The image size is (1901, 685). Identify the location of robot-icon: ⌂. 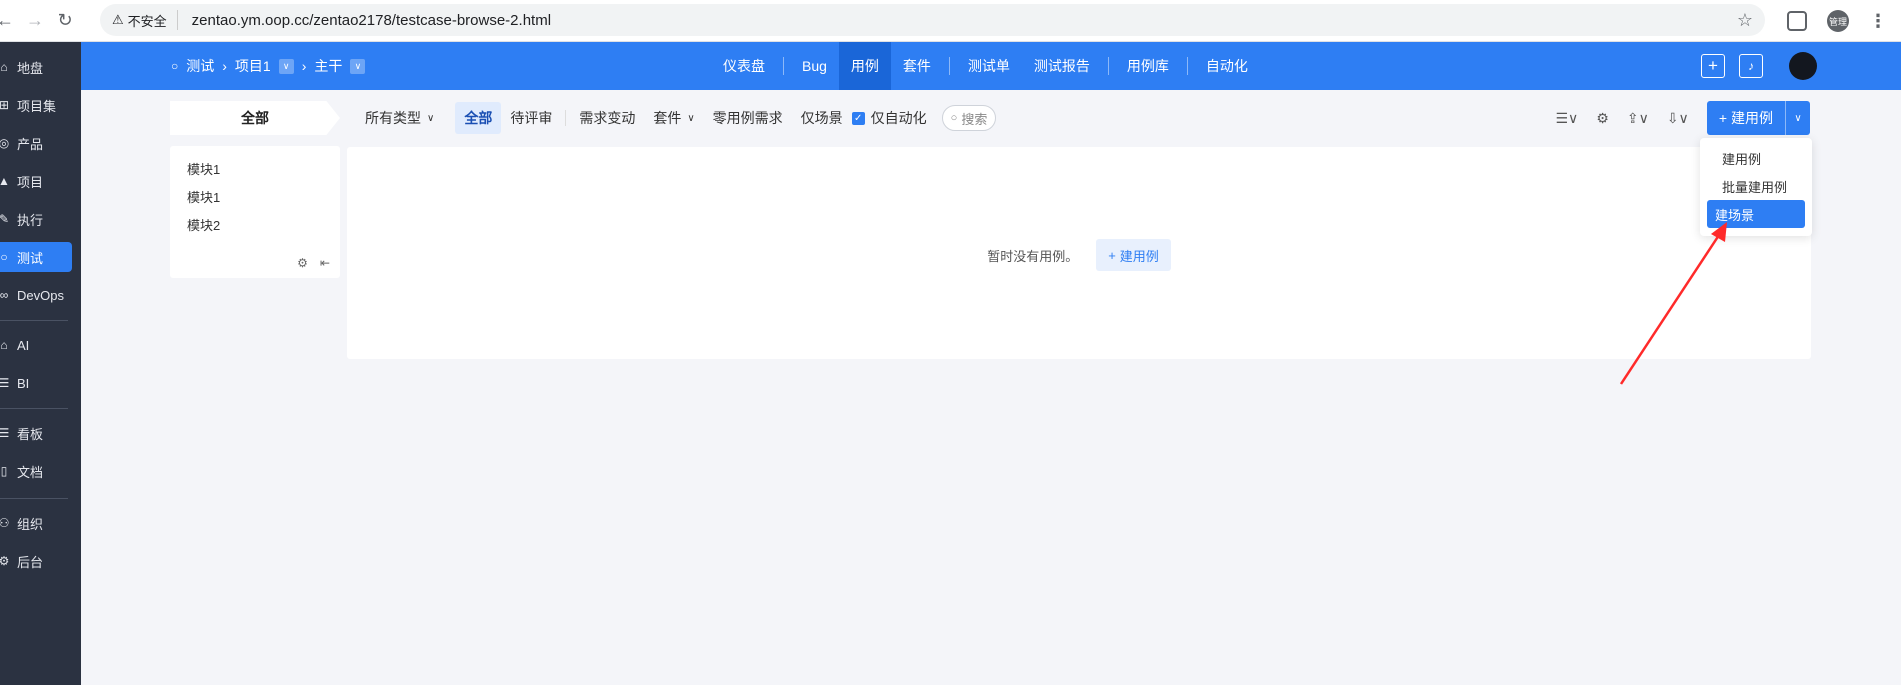
(4, 345).